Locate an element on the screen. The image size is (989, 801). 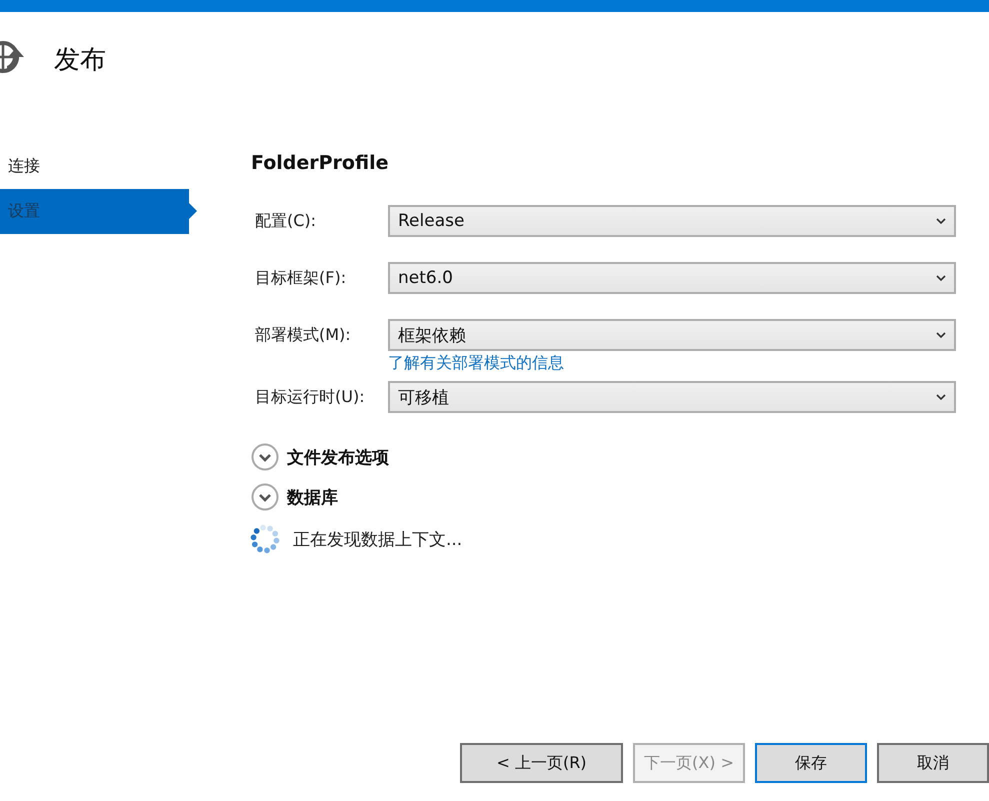
dialog-button: 取消 is located at coordinates (933, 763).